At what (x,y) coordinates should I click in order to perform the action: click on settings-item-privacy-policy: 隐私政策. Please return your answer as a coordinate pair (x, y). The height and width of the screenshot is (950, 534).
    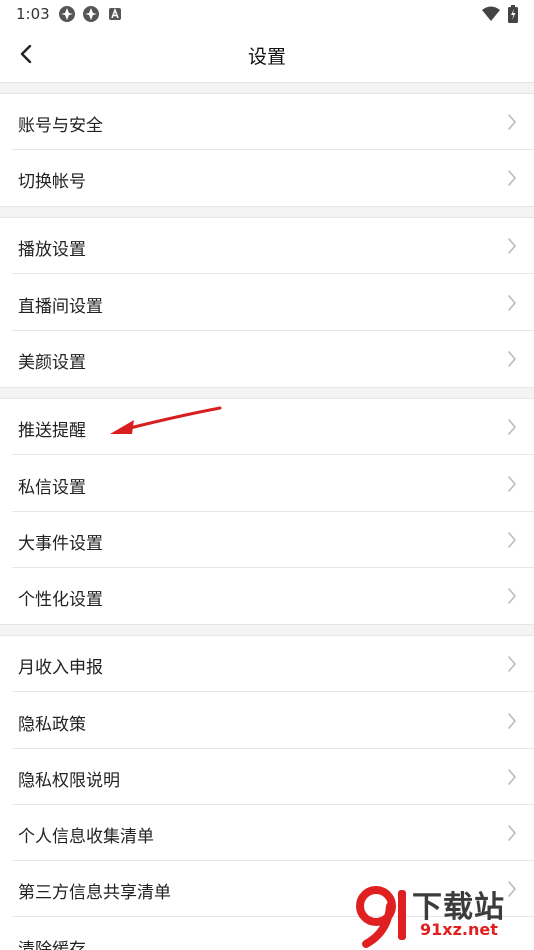
    Looking at the image, I should click on (267, 721).